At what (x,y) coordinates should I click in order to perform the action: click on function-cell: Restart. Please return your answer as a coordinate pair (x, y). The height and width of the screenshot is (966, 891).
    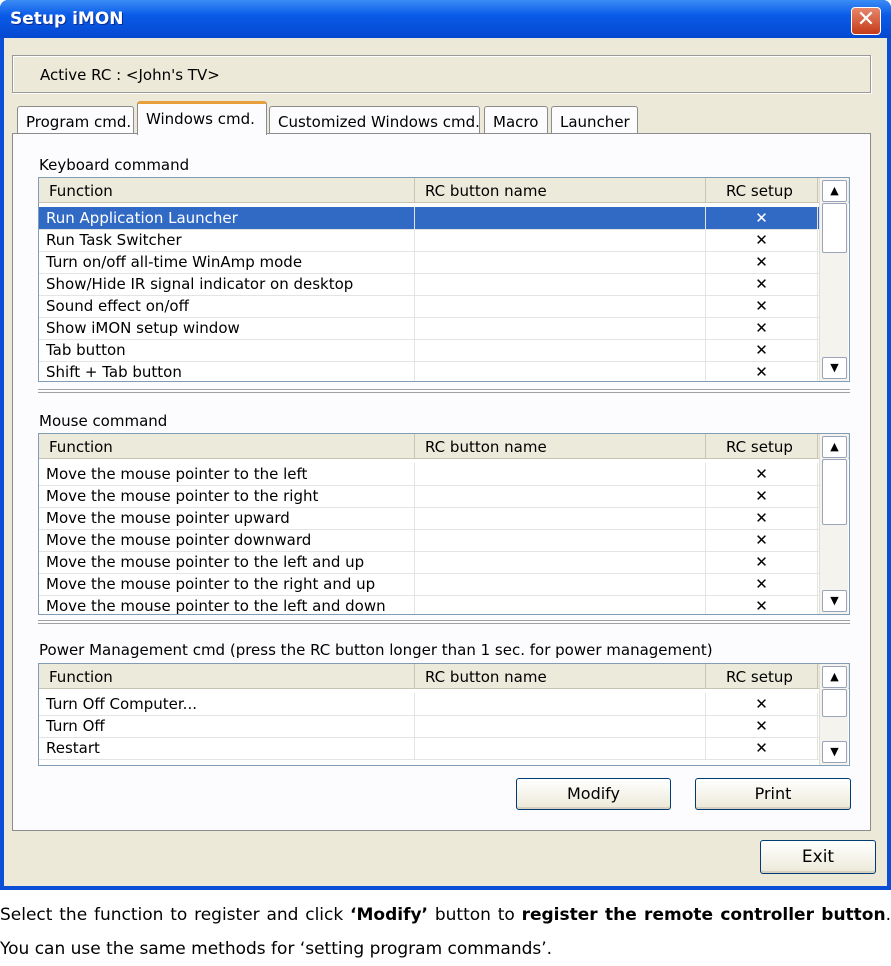
    Looking at the image, I should click on (227, 748).